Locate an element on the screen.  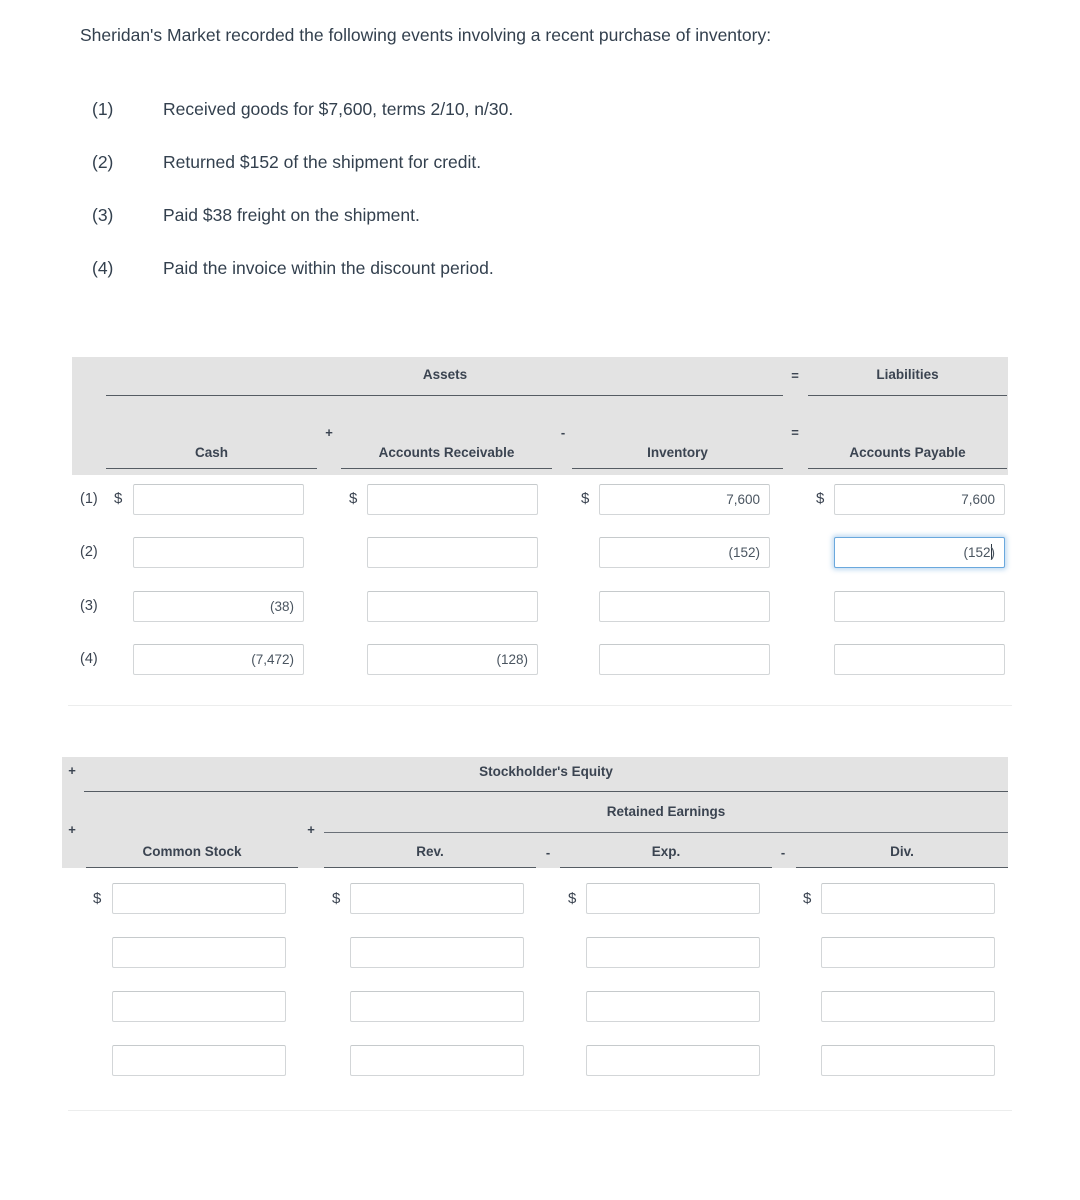
section-divider-top is located at coordinates (540, 705).